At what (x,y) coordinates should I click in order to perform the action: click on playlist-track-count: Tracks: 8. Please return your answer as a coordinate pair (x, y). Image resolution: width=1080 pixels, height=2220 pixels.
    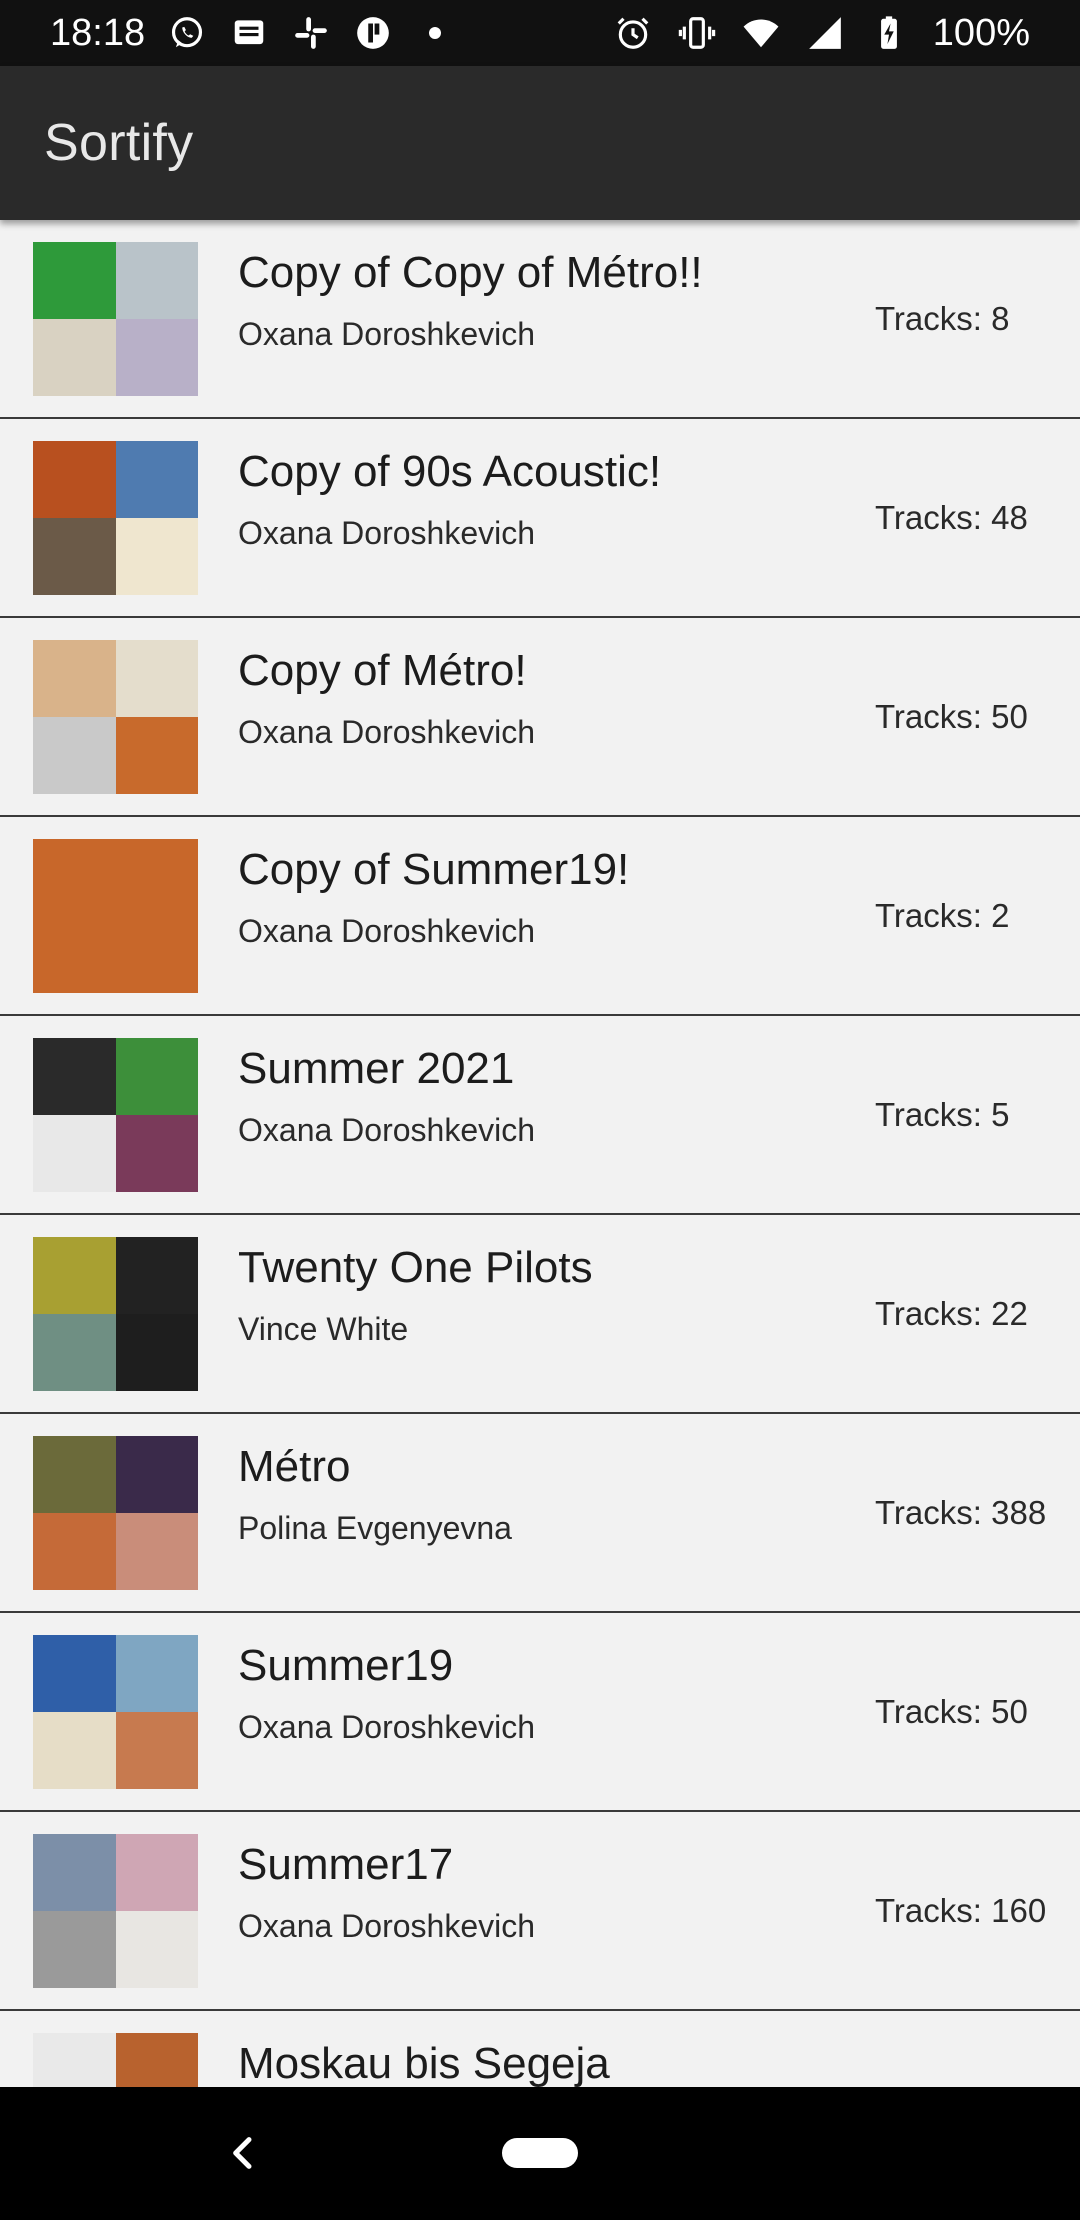
    Looking at the image, I should click on (942, 318).